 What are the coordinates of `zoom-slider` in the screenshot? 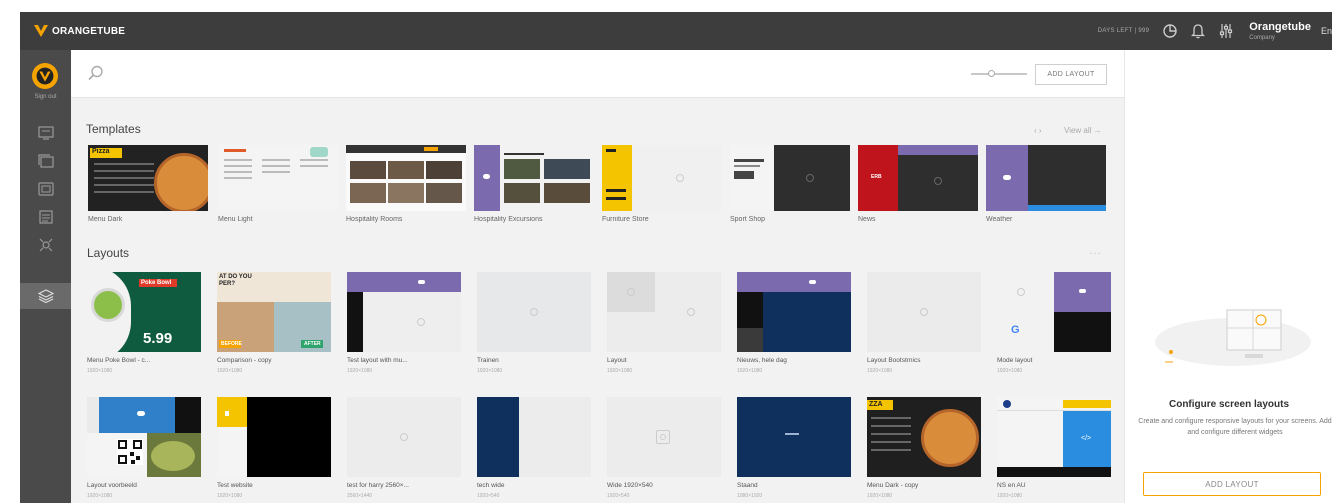 It's located at (999, 73).